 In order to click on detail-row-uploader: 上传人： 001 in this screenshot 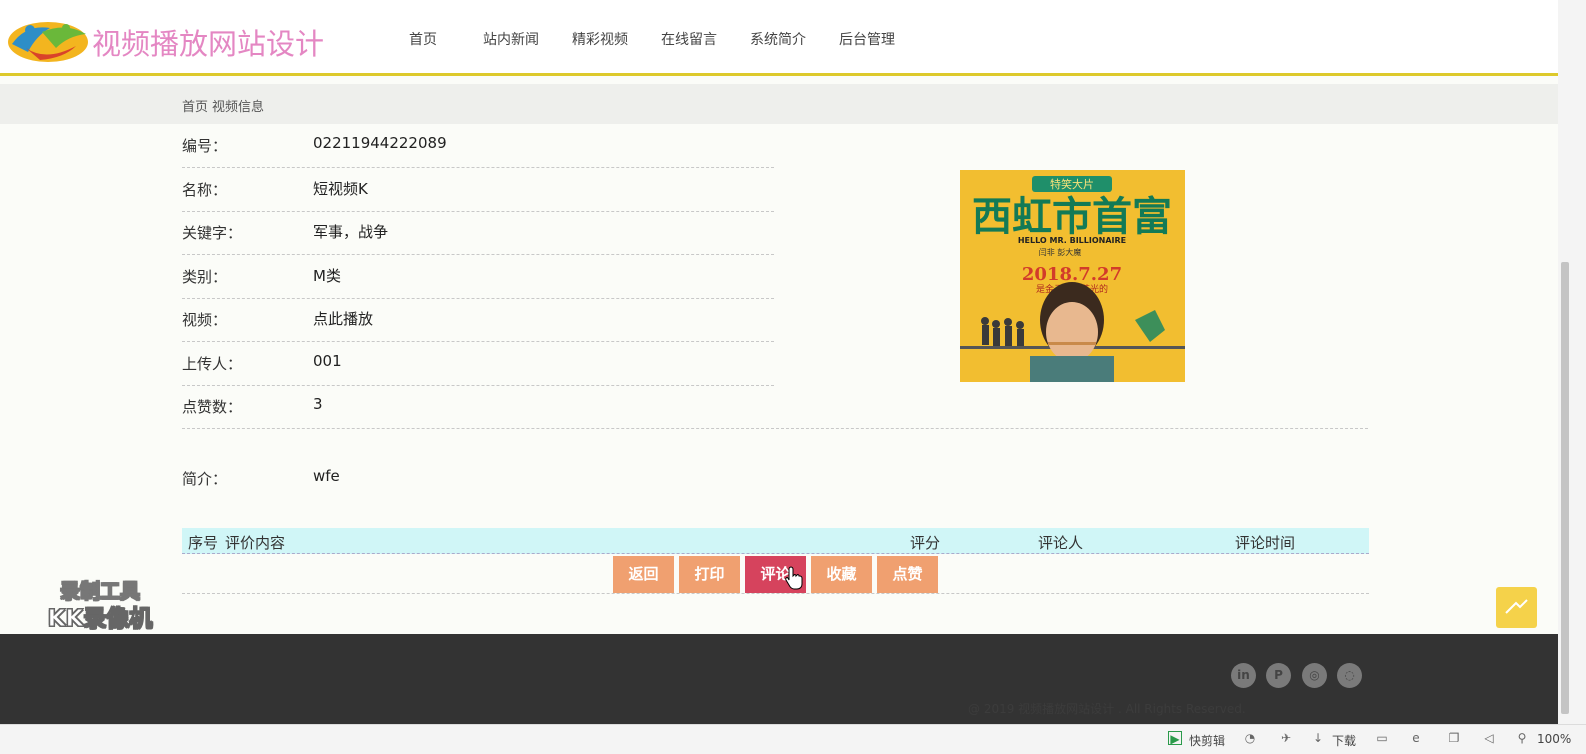, I will do `click(478, 364)`.